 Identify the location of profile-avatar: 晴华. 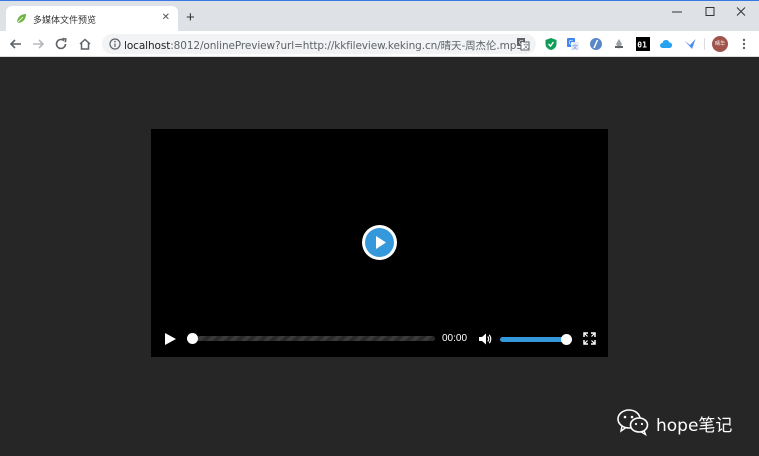
(720, 44).